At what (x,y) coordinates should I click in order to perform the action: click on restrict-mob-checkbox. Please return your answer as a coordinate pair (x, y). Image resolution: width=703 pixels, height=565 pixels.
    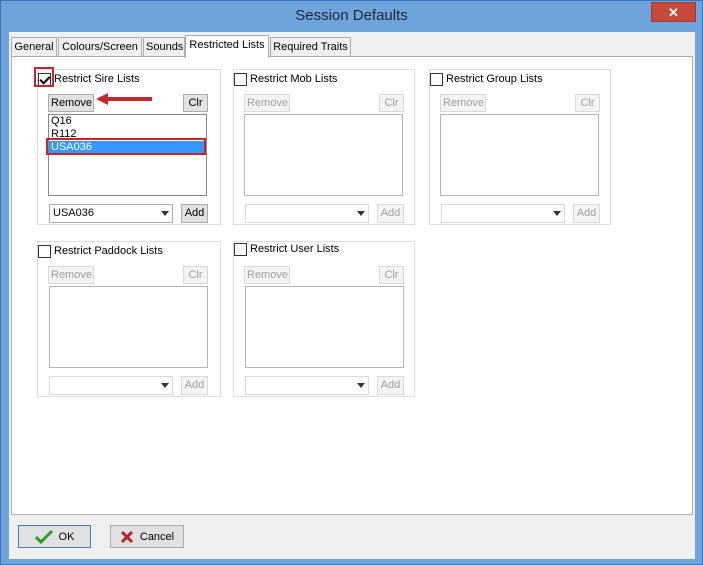
    Looking at the image, I should click on (240, 79).